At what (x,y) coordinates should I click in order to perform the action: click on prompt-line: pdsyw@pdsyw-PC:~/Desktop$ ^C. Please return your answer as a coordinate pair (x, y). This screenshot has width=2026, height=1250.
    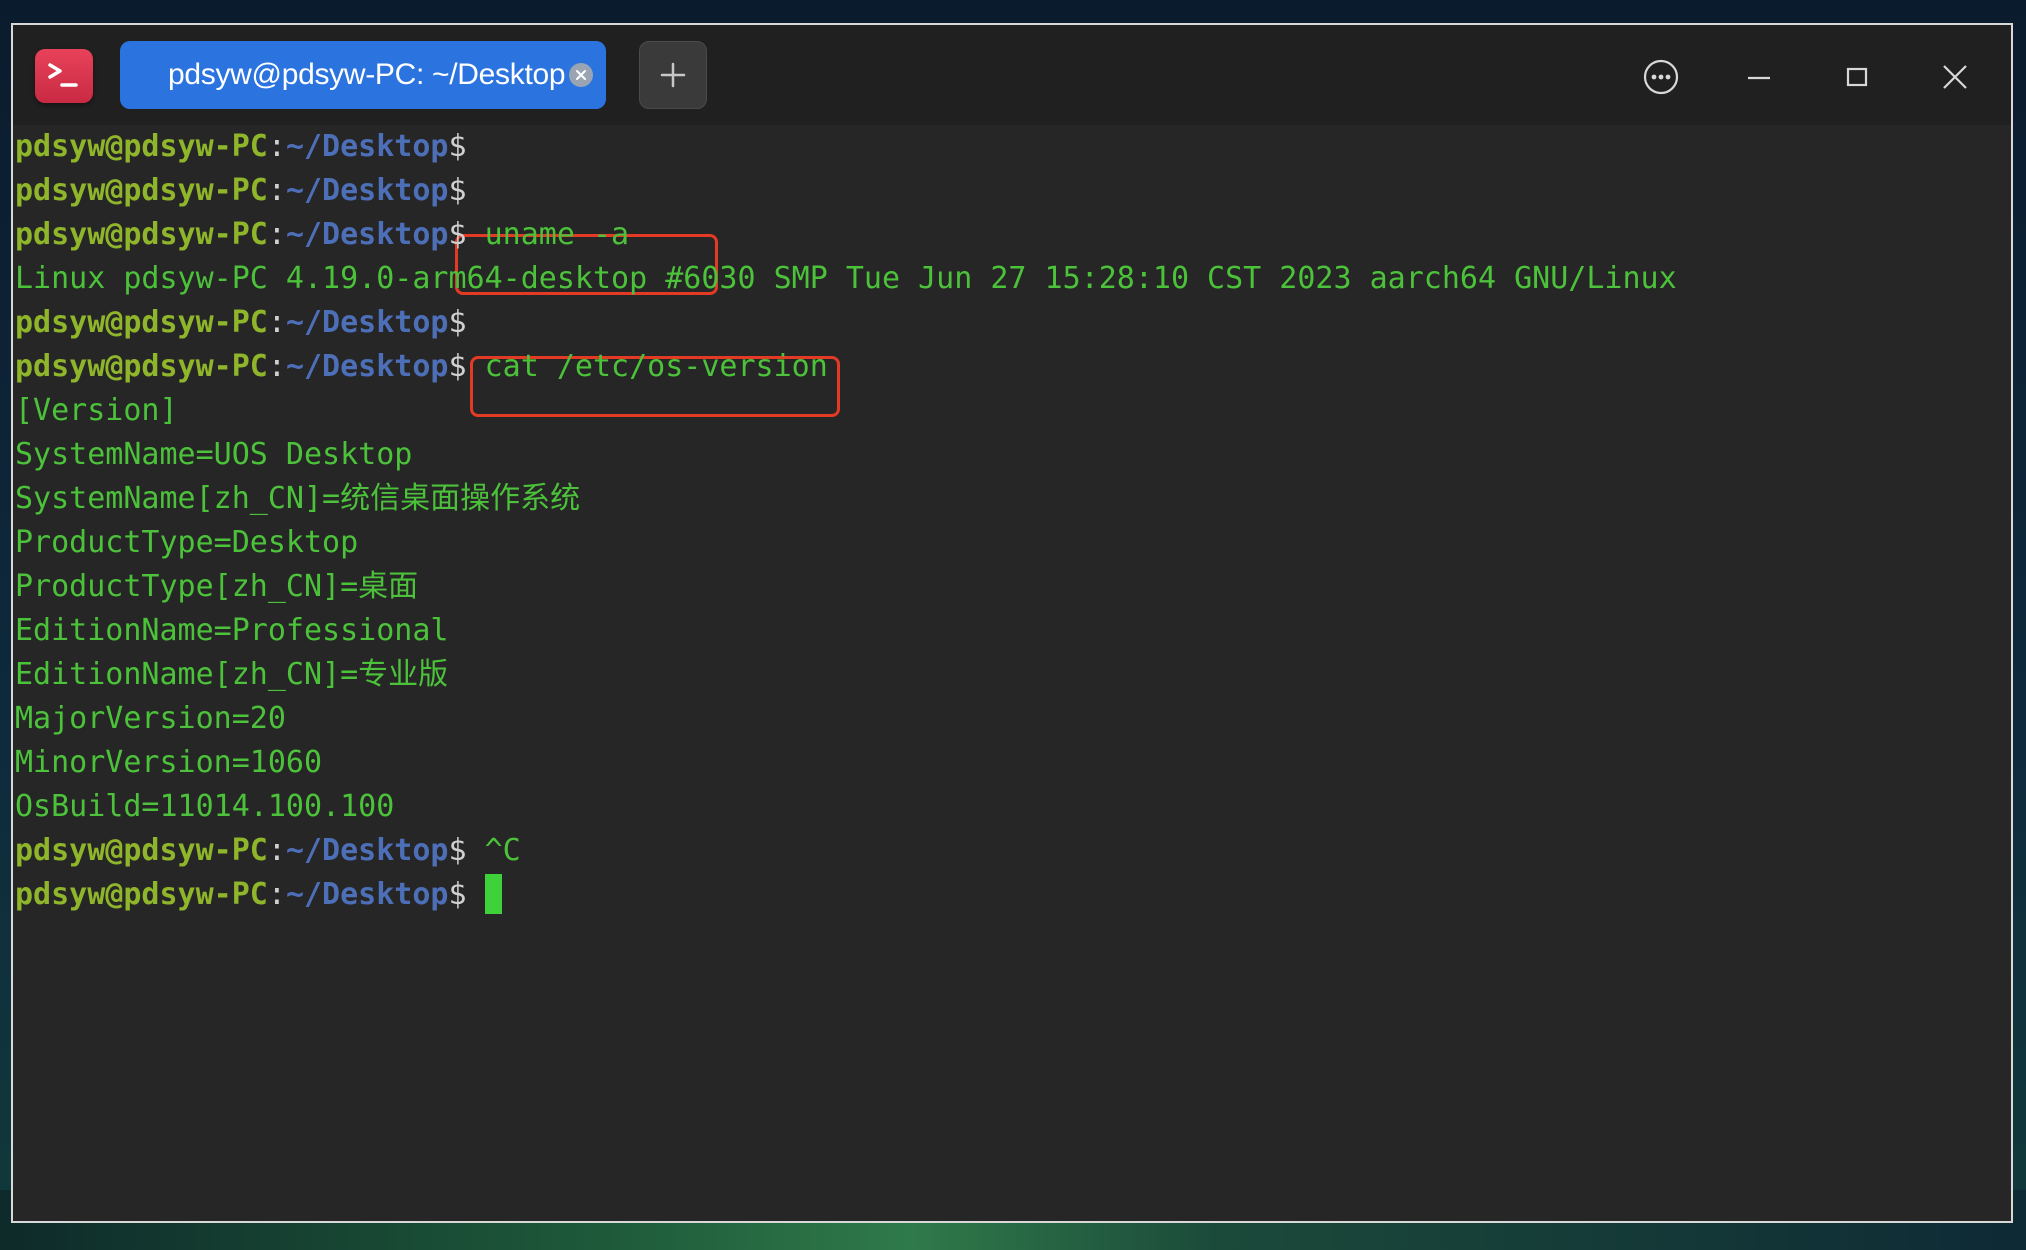
    Looking at the image, I should click on (268, 851).